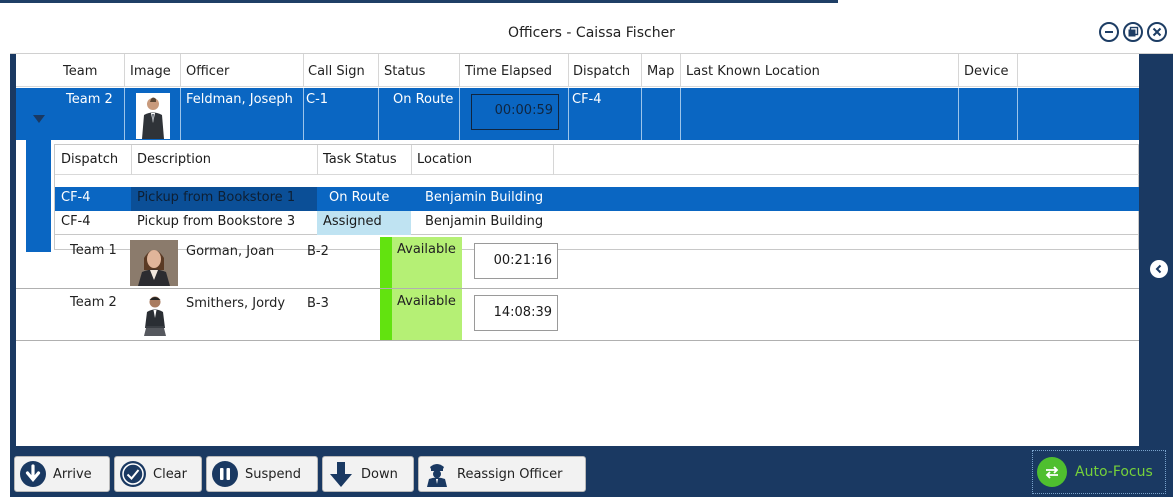  What do you see at coordinates (341, 474) in the screenshot?
I see `down-icon` at bounding box center [341, 474].